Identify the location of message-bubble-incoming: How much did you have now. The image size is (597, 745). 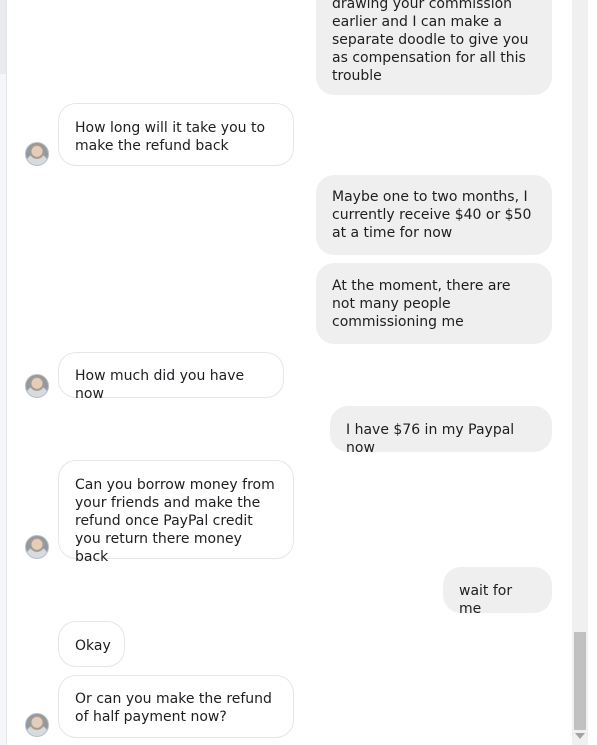
(171, 377).